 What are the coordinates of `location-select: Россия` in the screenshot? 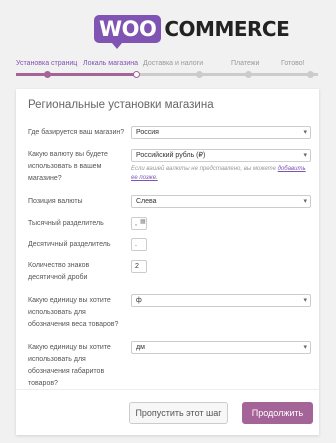 It's located at (221, 132).